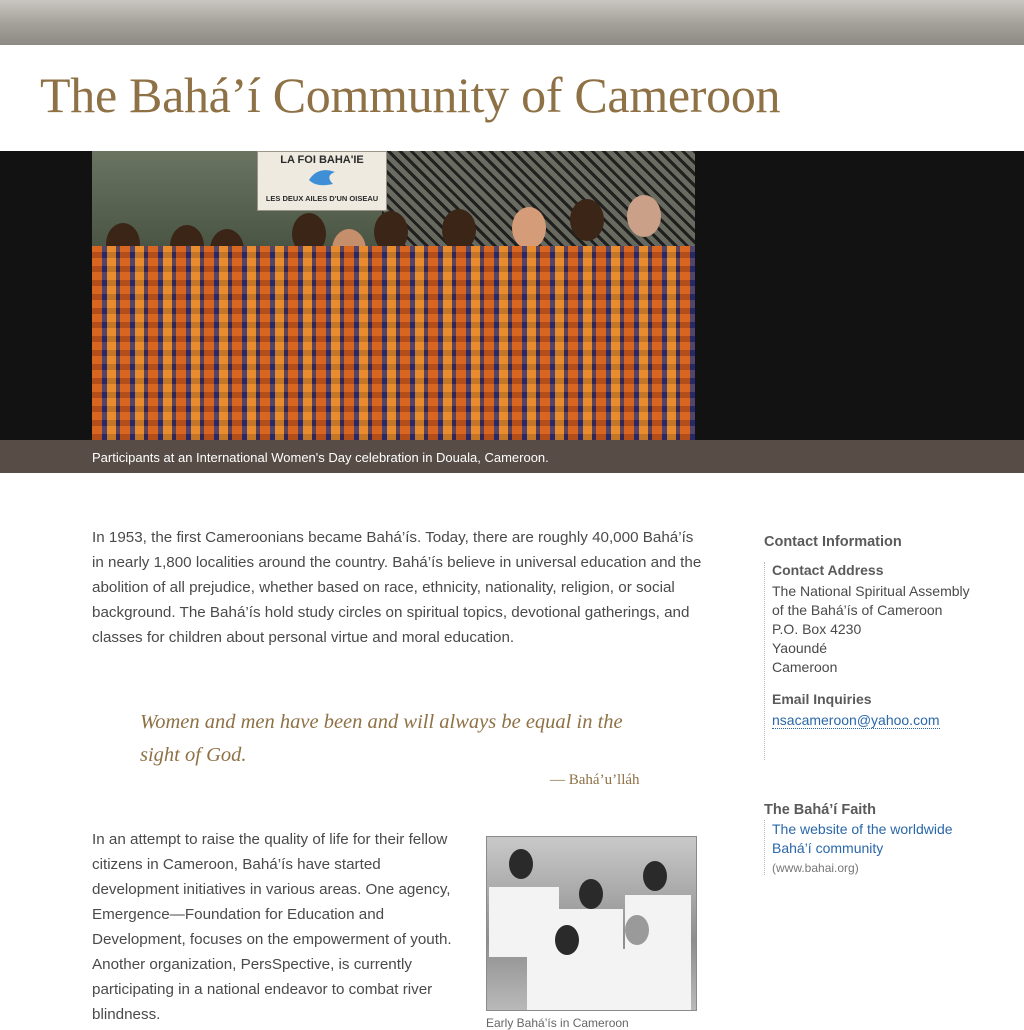 Image resolution: width=1024 pixels, height=1030 pixels. Describe the element at coordinates (862, 829) in the screenshot. I see `bahai-link-line1: The website of the worldwide` at that location.